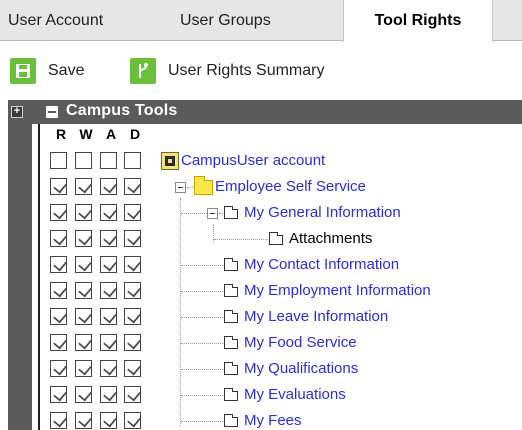 The width and height of the screenshot is (522, 430). What do you see at coordinates (61, 134) in the screenshot?
I see `column-header-r: R` at bounding box center [61, 134].